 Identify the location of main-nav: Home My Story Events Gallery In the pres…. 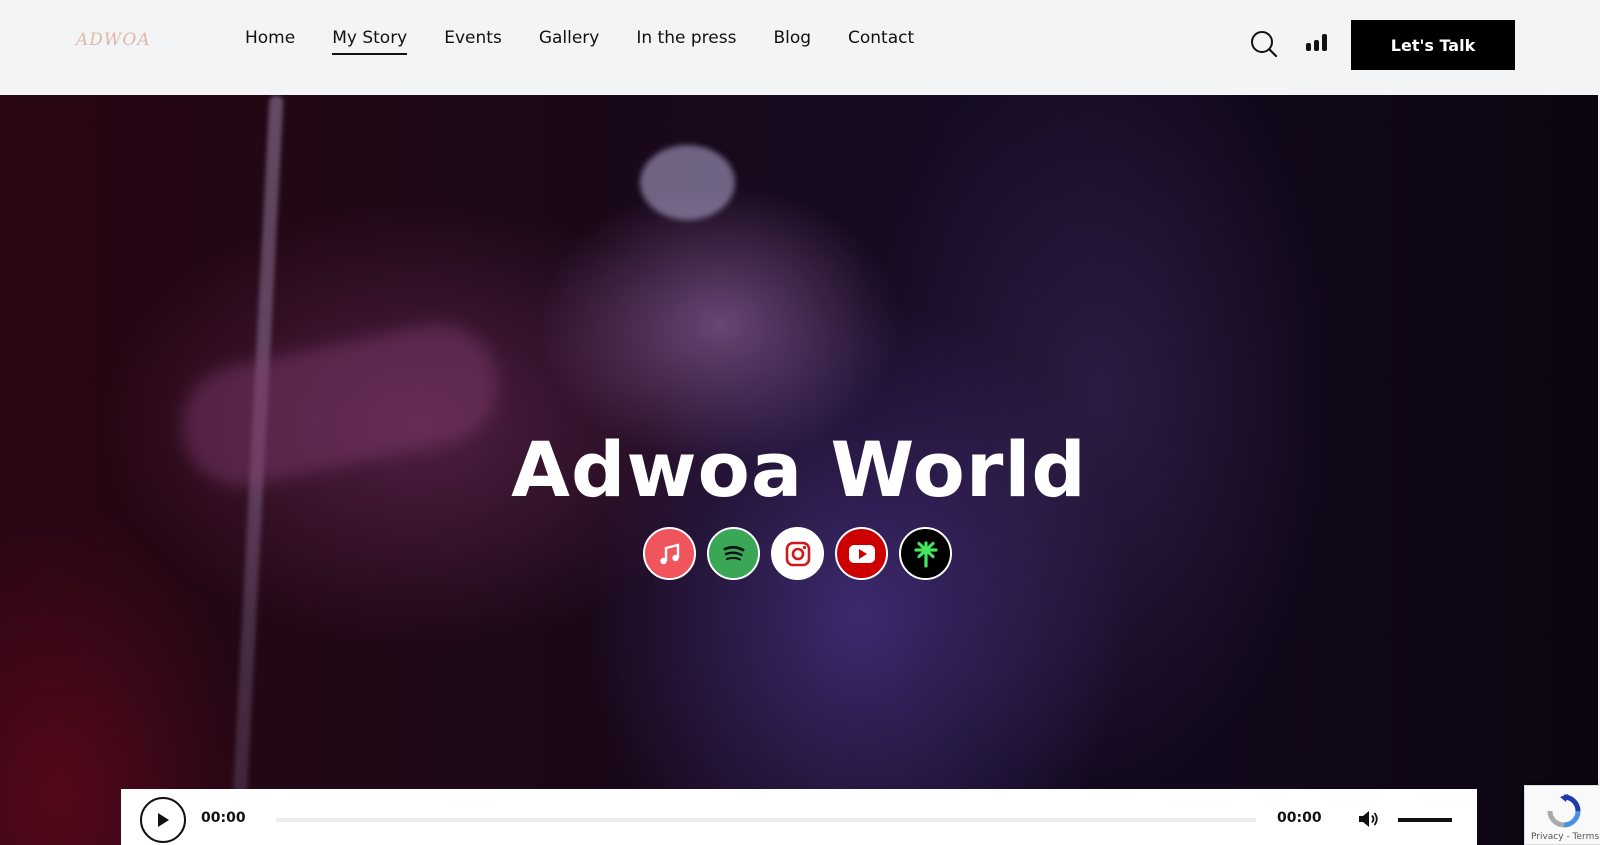
(598, 41).